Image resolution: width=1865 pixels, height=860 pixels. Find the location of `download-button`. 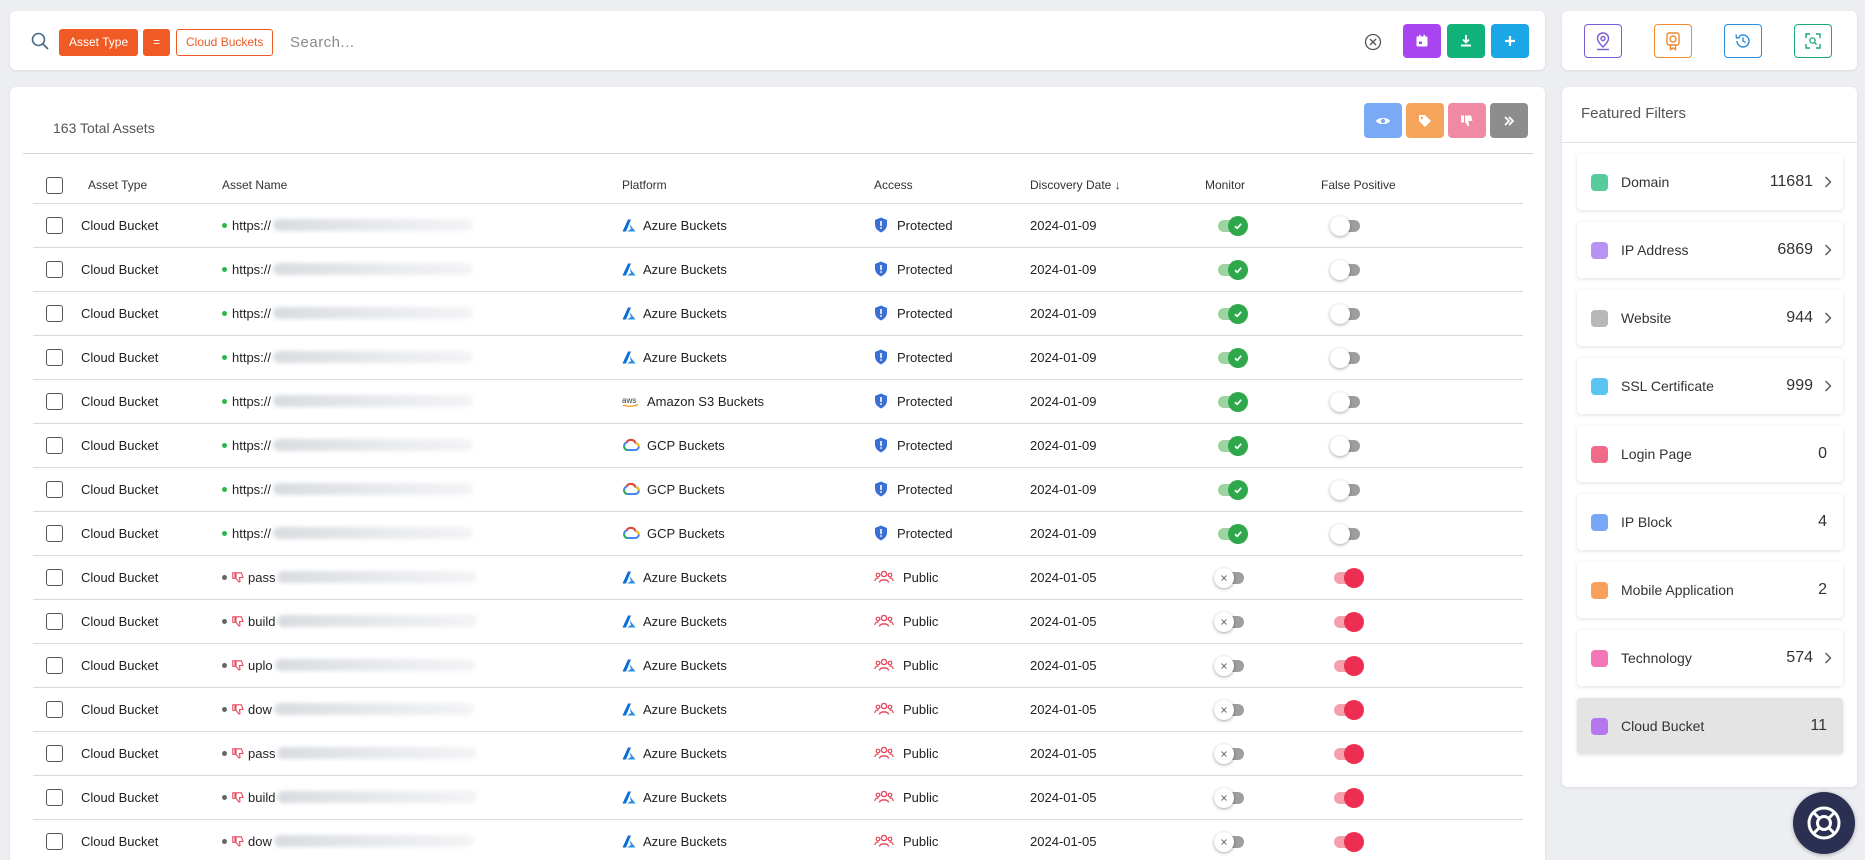

download-button is located at coordinates (1466, 41).